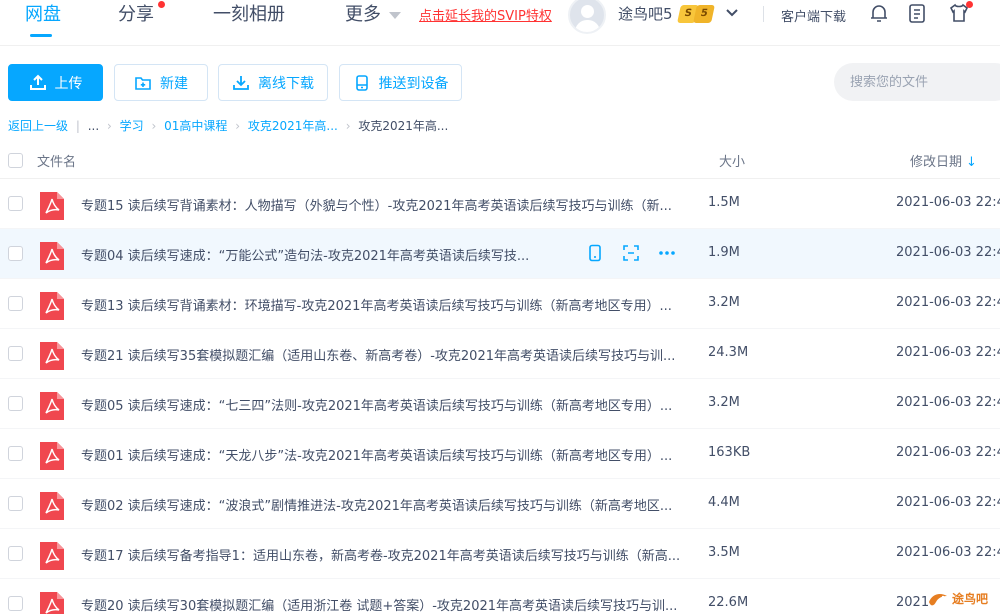 The image size is (1000, 614). What do you see at coordinates (587, 26) in the screenshot?
I see `avatar-body-shape` at bounding box center [587, 26].